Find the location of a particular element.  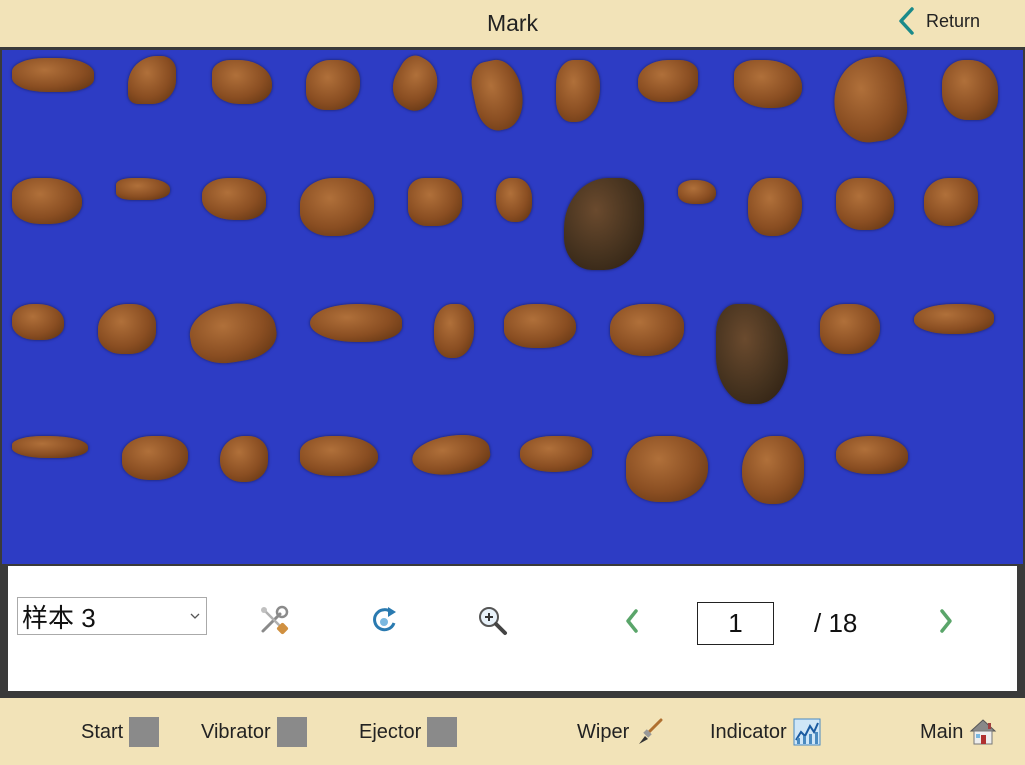

rotate-button is located at coordinates (384, 620).